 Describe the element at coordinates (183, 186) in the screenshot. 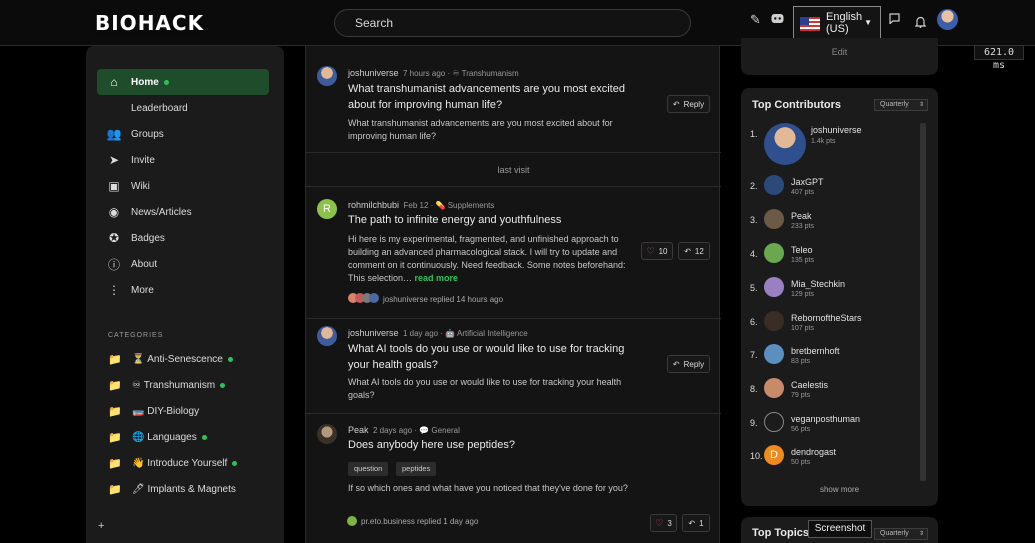

I see `nav-wiki: ▣ Wiki` at that location.